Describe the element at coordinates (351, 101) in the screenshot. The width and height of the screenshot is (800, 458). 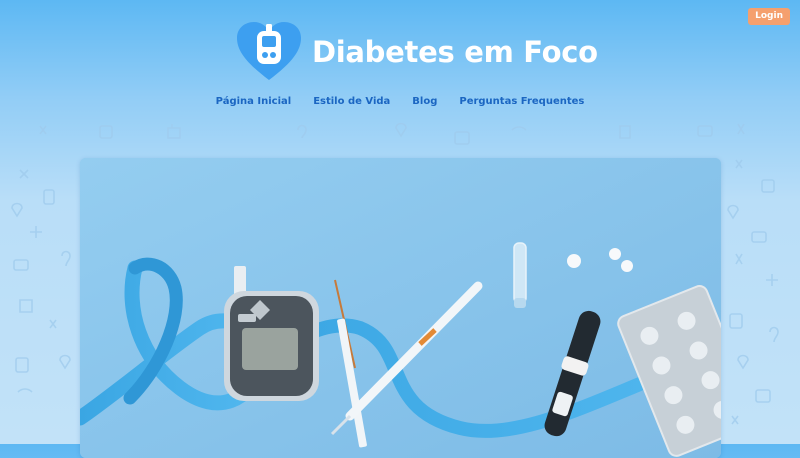
I see `nav-link-lifestyle: Estilo de Vida` at that location.